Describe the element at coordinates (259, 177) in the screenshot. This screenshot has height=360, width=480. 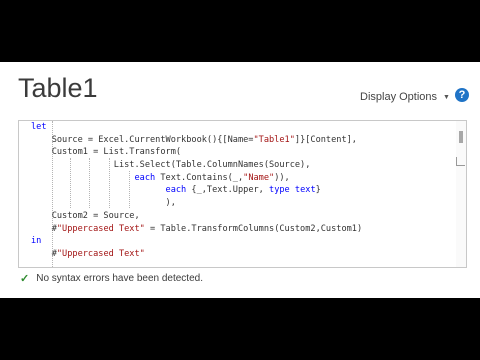
I see `string-token: "Name"` at that location.